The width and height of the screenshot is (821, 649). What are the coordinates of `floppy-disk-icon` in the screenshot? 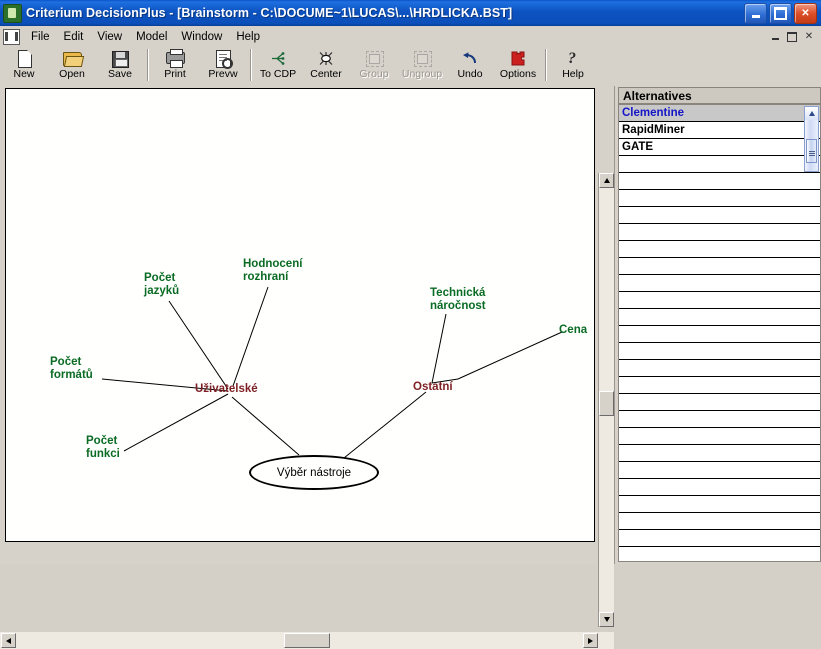 It's located at (120, 58).